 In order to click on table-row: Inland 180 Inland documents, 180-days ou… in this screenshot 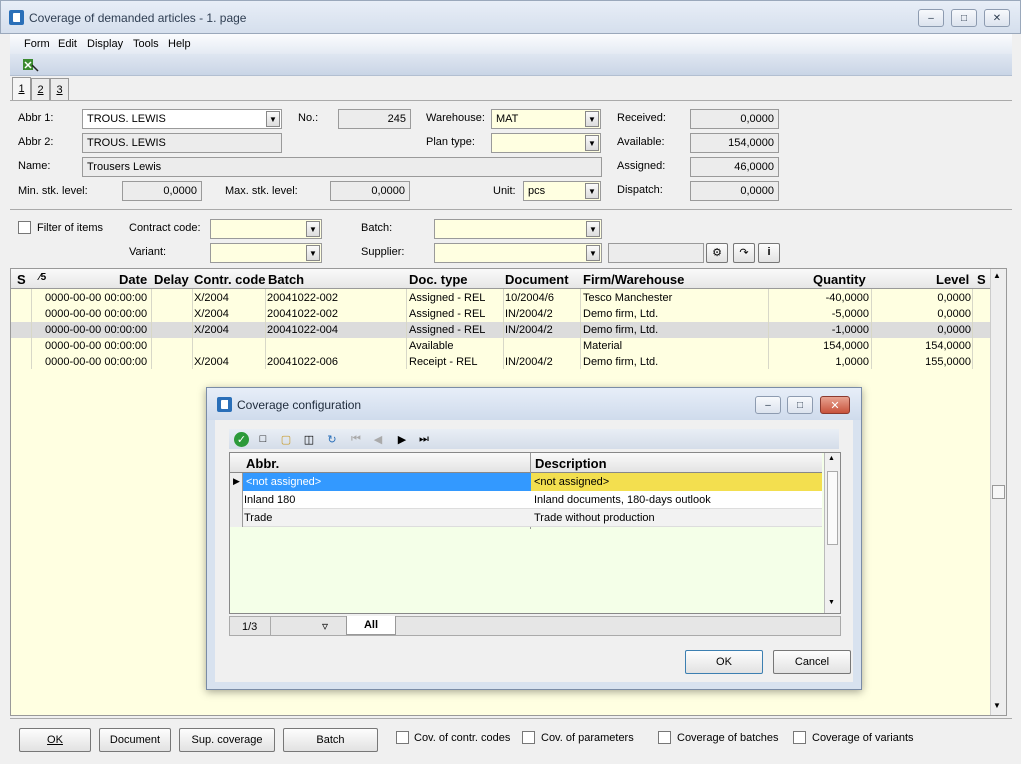, I will do `click(526, 500)`.